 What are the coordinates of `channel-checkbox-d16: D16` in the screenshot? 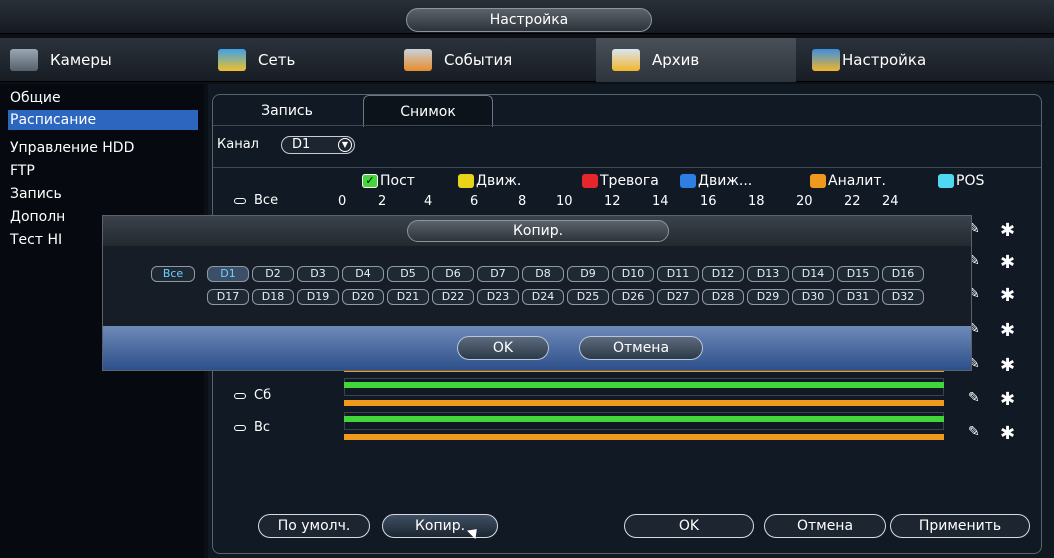 It's located at (903, 274).